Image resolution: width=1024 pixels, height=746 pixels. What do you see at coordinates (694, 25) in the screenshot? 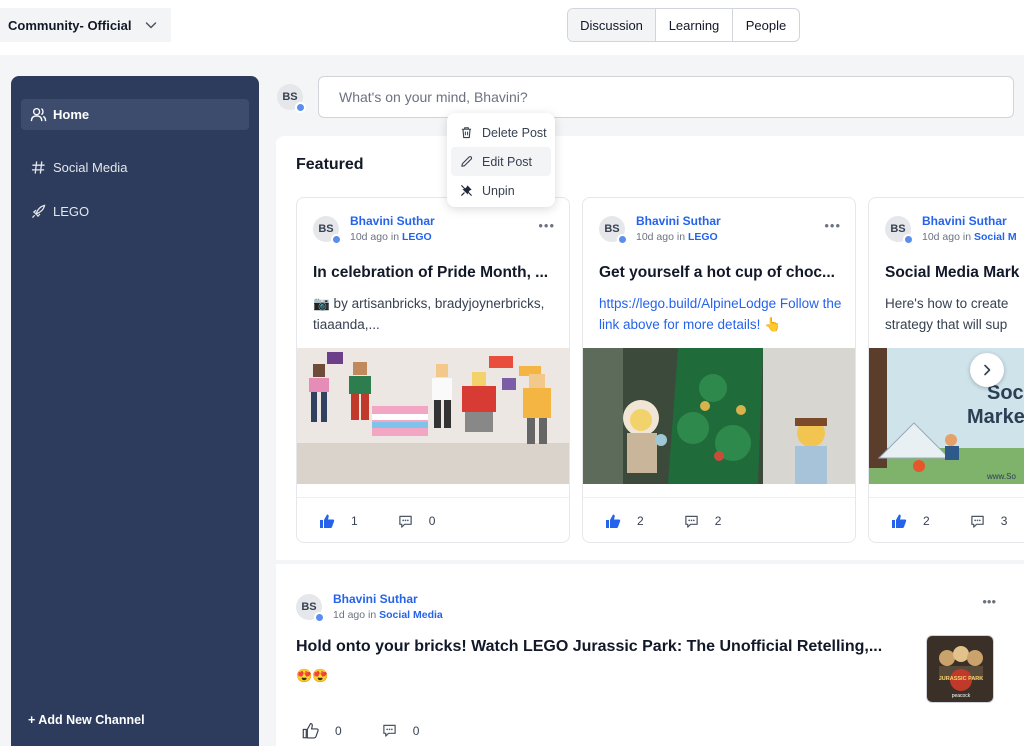
I see `tab-learning: Learning` at bounding box center [694, 25].